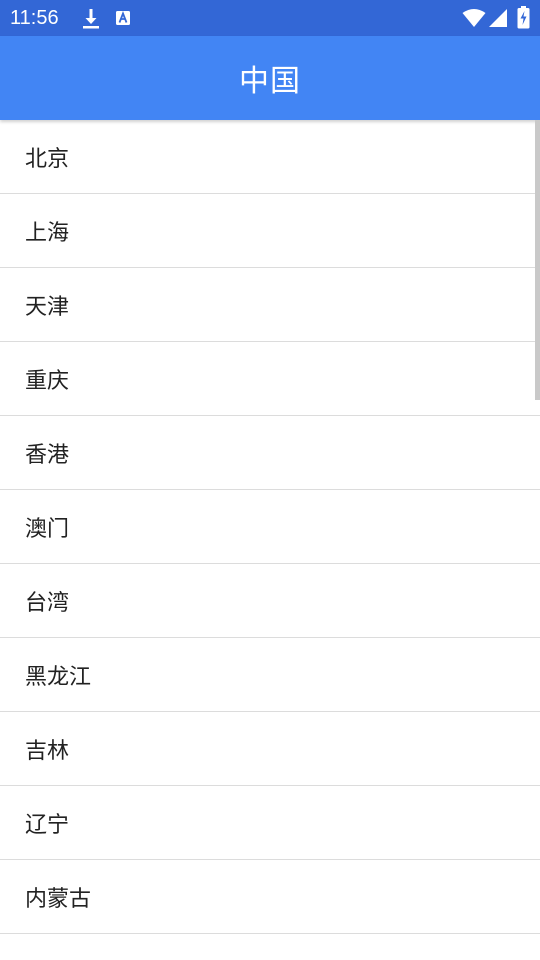 This screenshot has width=540, height=960. What do you see at coordinates (47, 957) in the screenshot?
I see `list-item-label: 河北` at bounding box center [47, 957].